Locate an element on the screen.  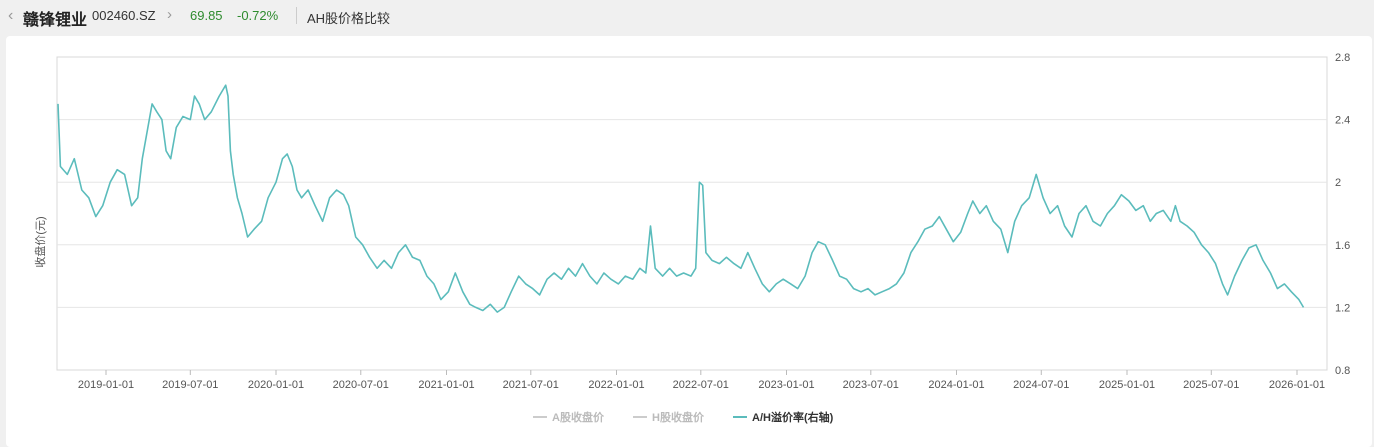
y2-tick-label: 1.6 is located at coordinates (1342, 246).